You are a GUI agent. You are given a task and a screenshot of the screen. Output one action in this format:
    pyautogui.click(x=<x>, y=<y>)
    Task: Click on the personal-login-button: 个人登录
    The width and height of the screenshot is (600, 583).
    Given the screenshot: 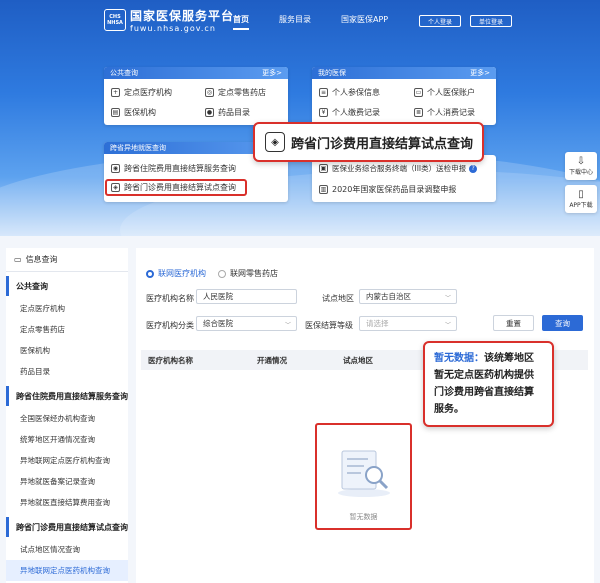 What is the action you would take?
    pyautogui.click(x=440, y=21)
    